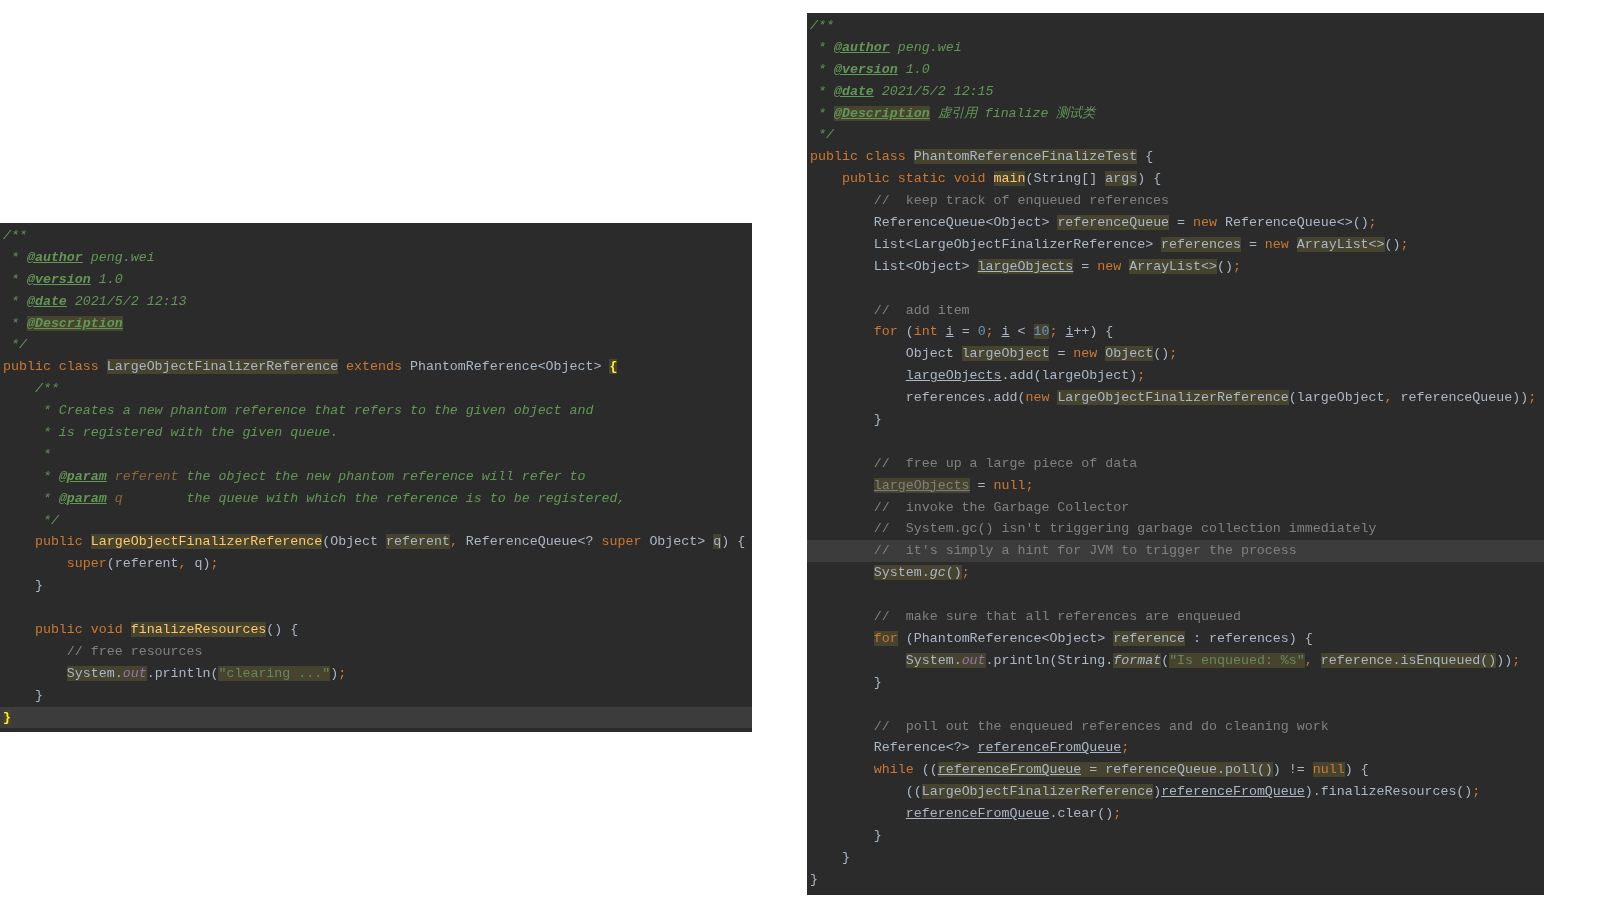  I want to click on code-line: referenceFromQueue.clear();, so click(1013, 814).